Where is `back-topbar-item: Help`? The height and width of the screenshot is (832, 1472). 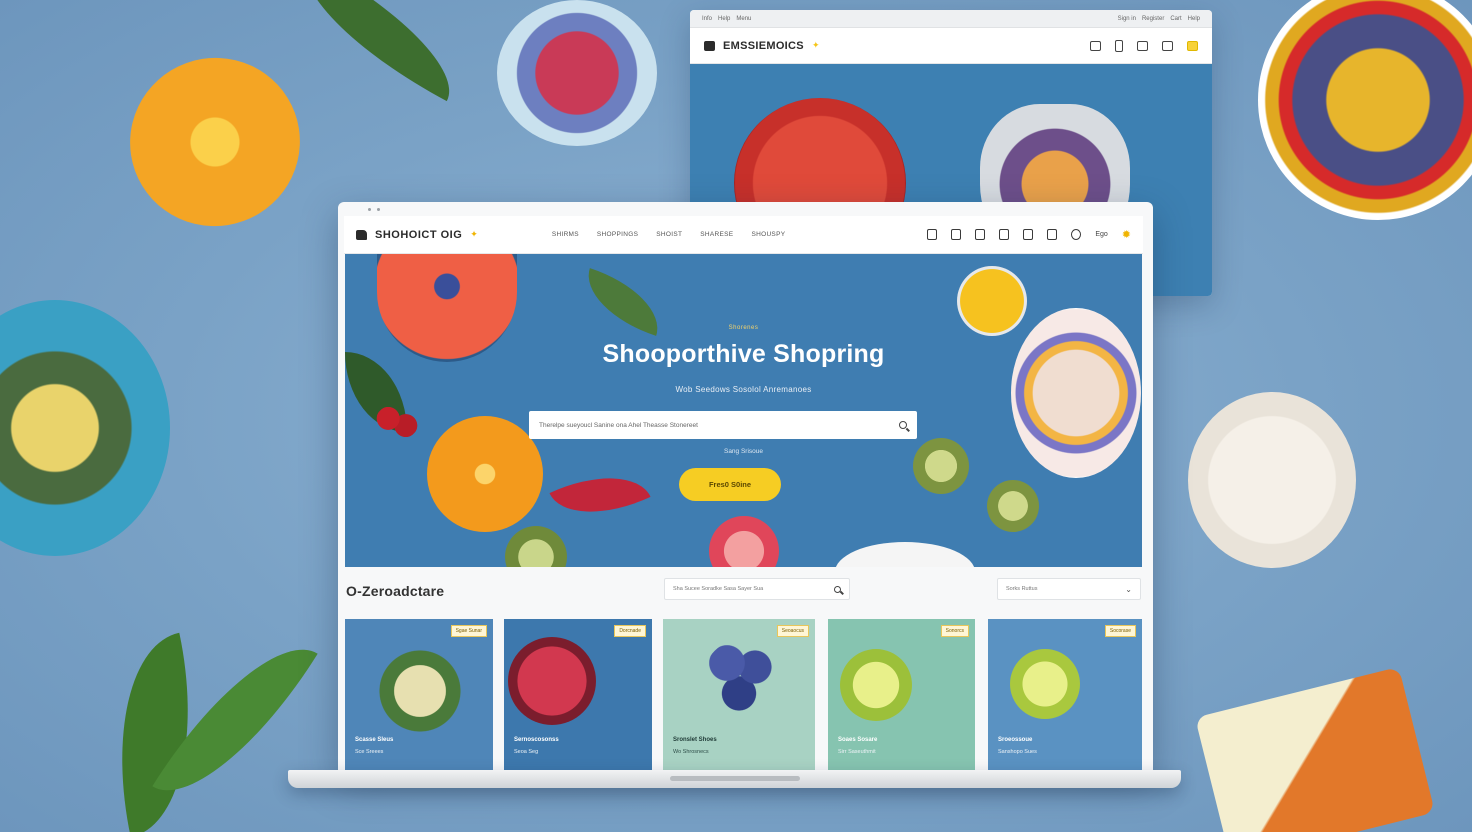 back-topbar-item: Help is located at coordinates (724, 19).